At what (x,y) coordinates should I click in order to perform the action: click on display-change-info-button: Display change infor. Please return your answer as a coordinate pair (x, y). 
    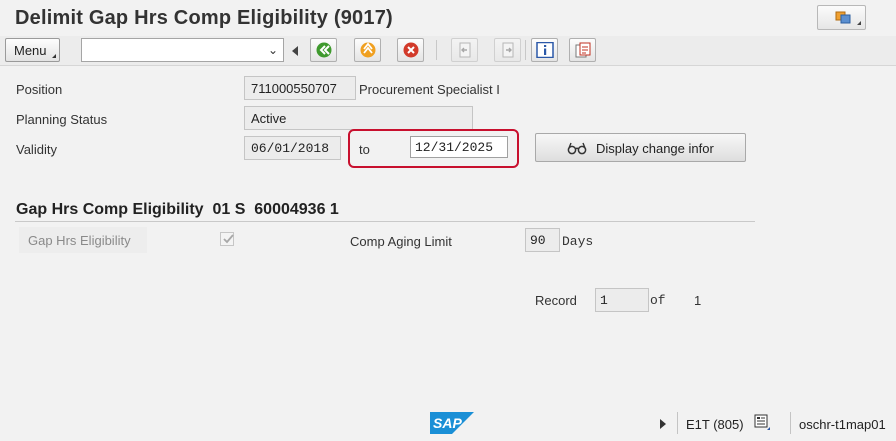
    Looking at the image, I should click on (640, 147).